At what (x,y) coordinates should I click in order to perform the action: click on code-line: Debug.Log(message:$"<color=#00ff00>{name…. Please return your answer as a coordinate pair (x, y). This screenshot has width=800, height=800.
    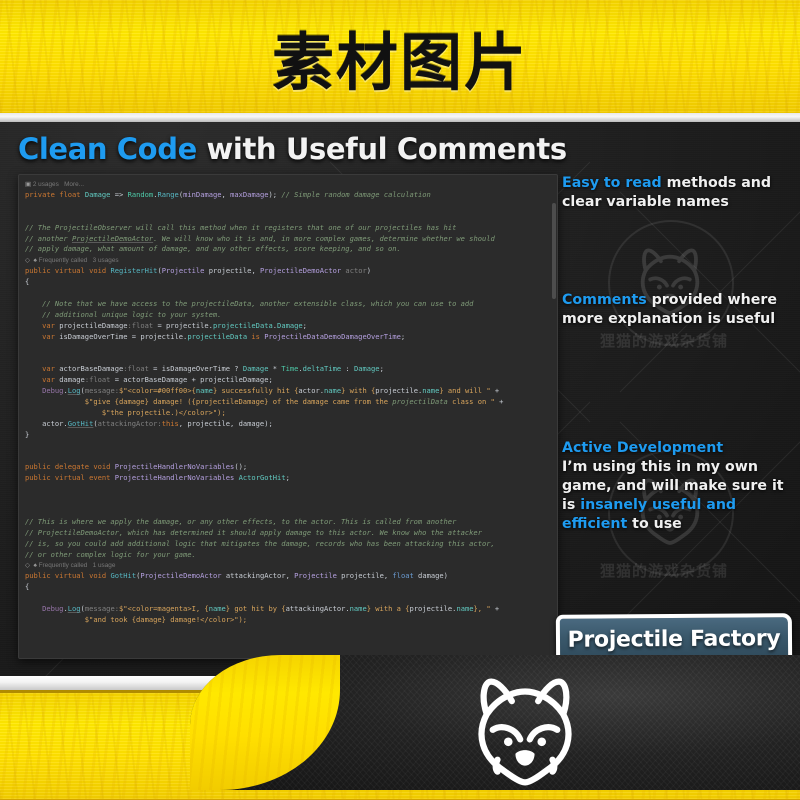
    Looking at the image, I should click on (271, 391).